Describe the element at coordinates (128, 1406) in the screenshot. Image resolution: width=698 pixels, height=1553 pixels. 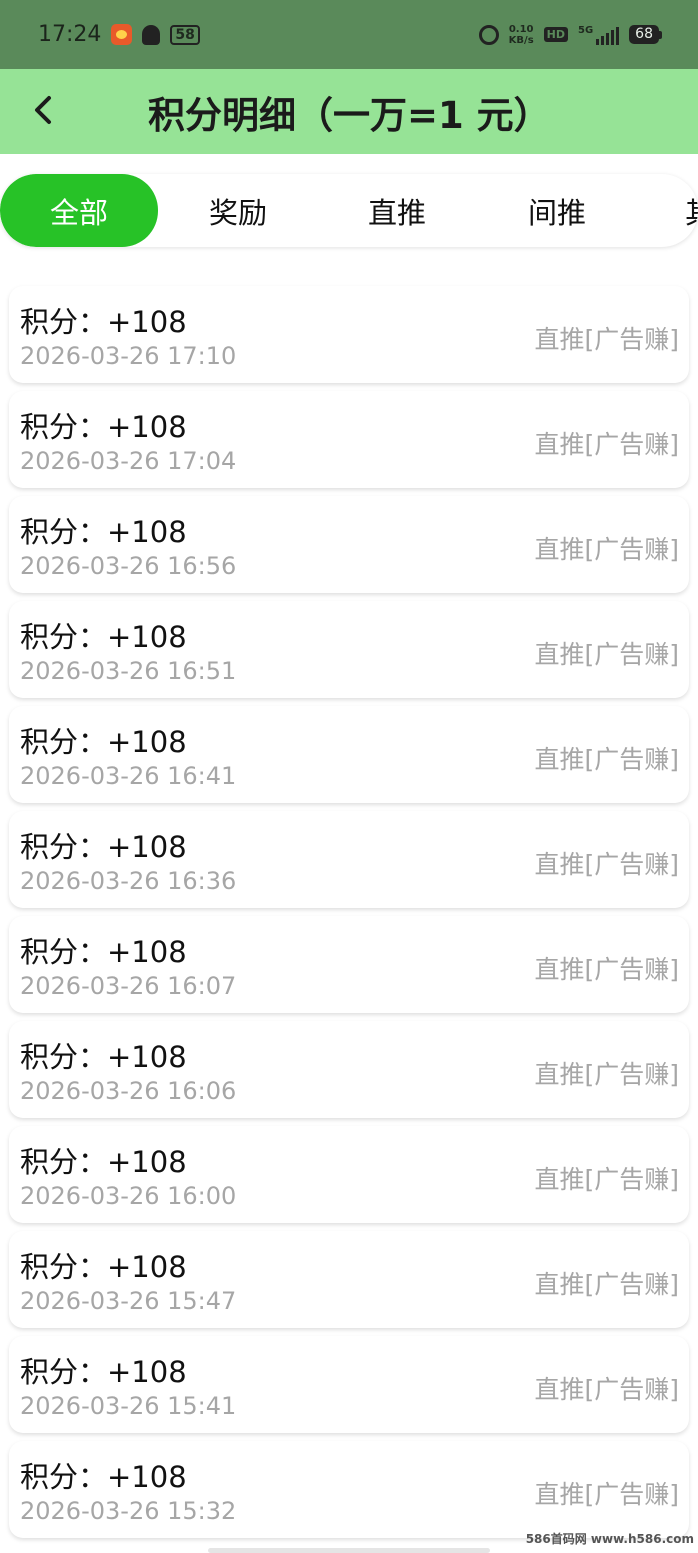
I see `record-time: 2026-03-26 15:41` at that location.